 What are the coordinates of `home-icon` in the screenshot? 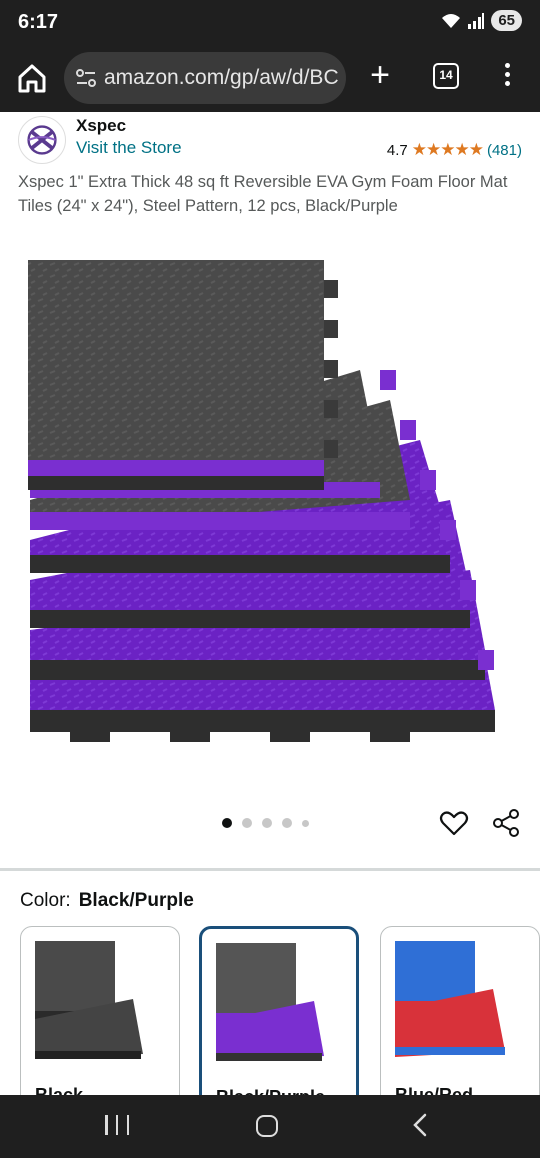 It's located at (32, 78).